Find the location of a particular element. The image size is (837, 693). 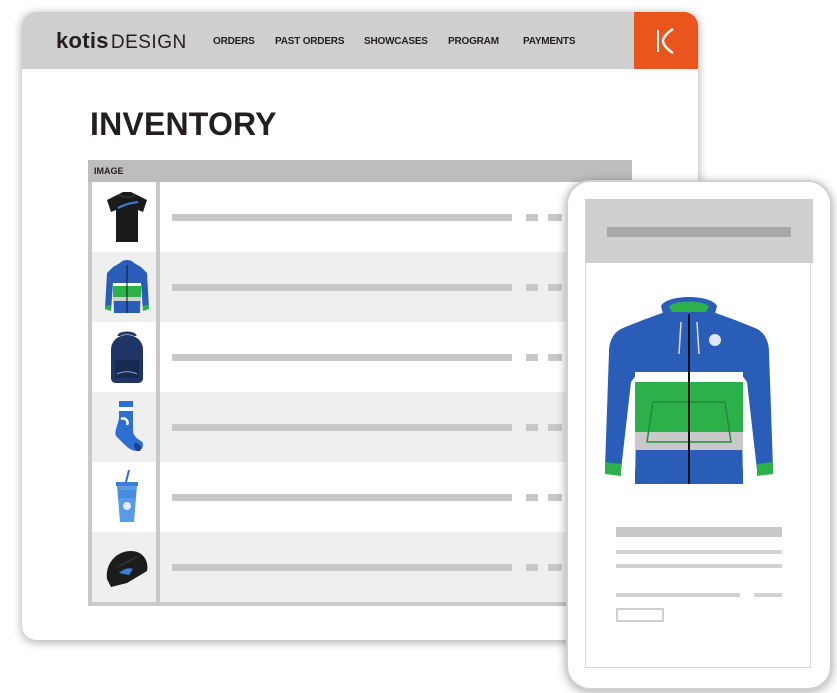

kotis-badge is located at coordinates (666, 40).